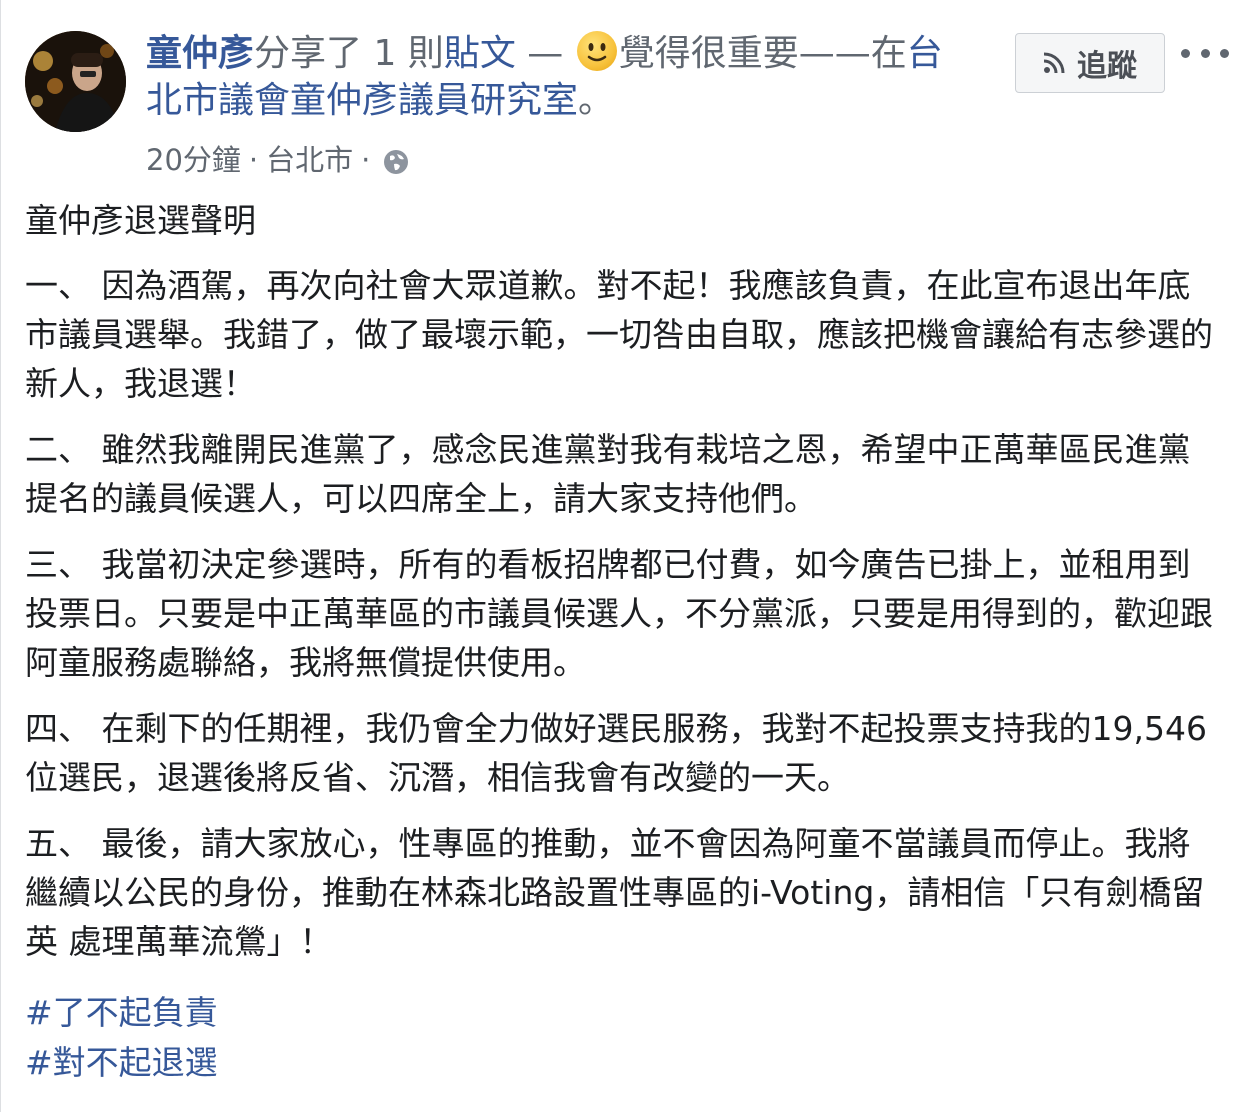 The width and height of the screenshot is (1246, 1112). I want to click on post-place: 台北市, so click(309, 160).